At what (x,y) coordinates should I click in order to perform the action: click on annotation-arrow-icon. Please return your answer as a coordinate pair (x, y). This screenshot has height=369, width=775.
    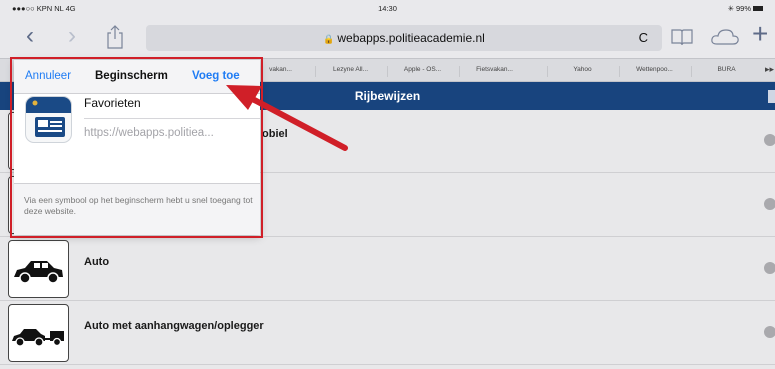
    Looking at the image, I should click on (287, 118).